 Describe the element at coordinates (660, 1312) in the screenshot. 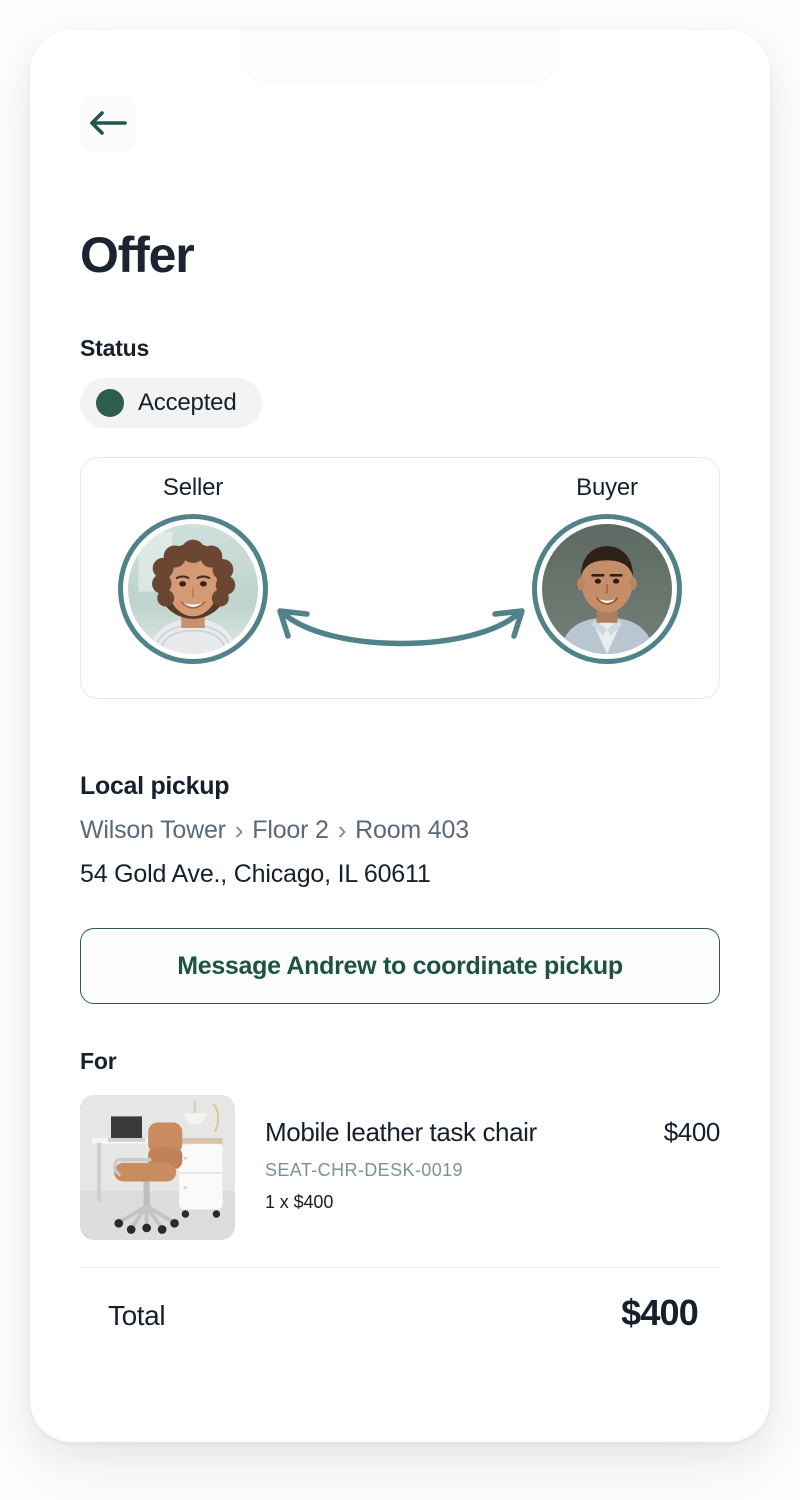

I see `total-value: $400` at that location.